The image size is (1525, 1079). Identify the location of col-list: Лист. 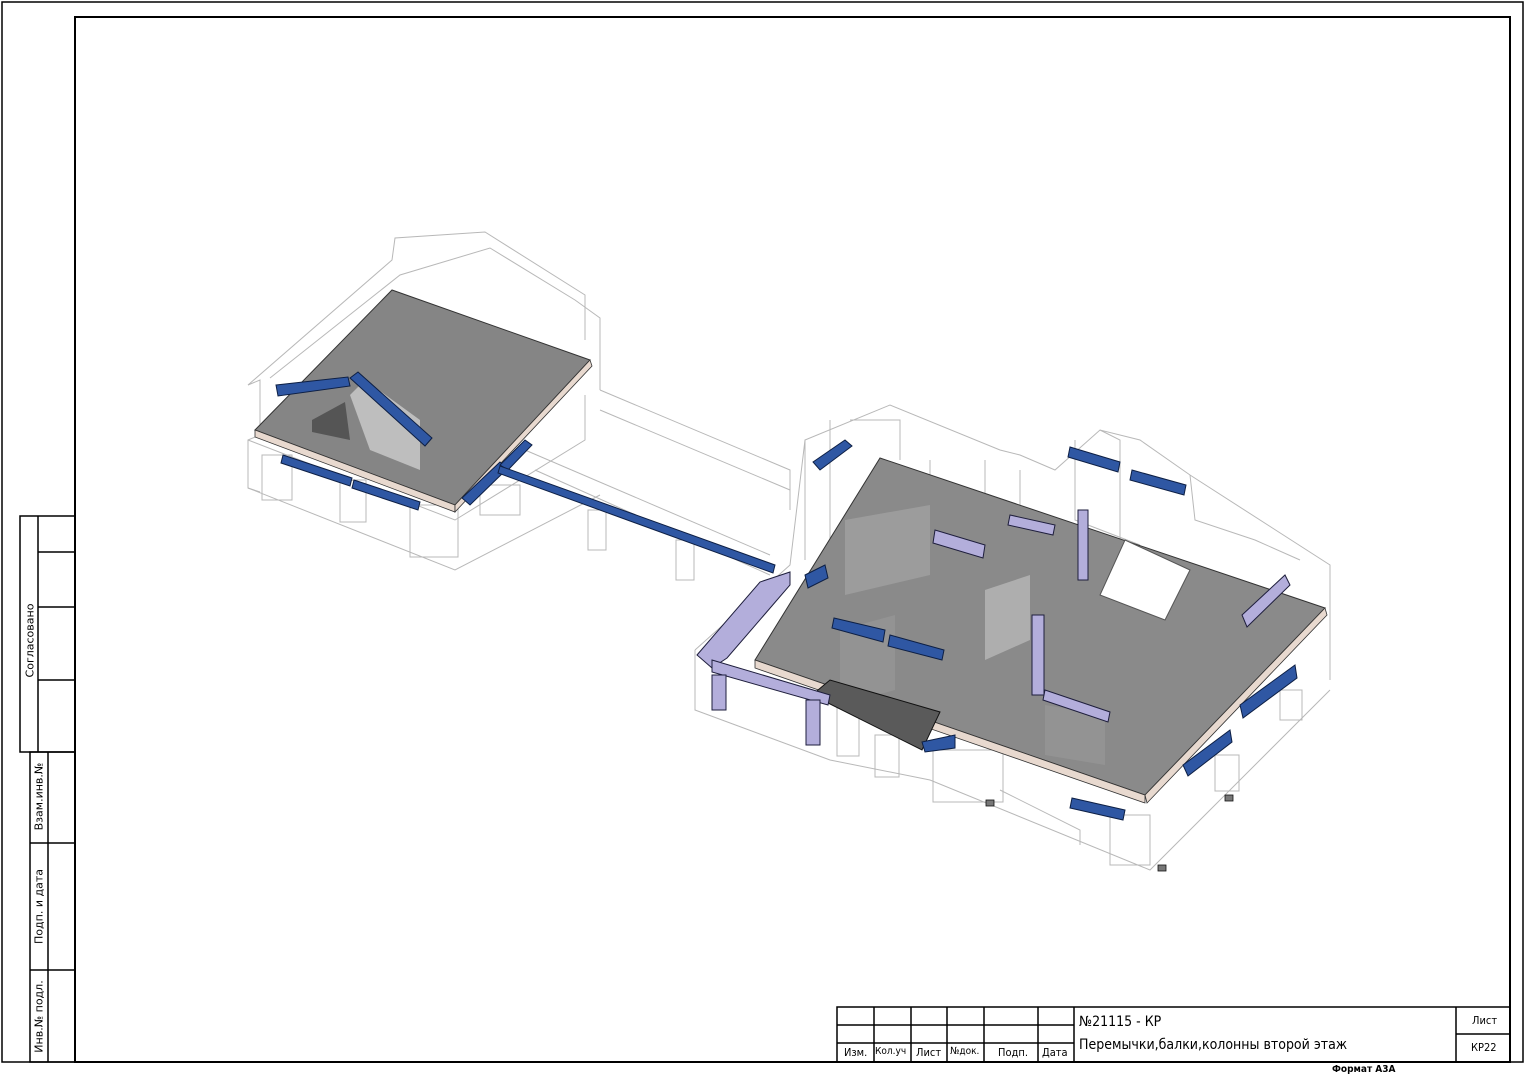
(929, 1052).